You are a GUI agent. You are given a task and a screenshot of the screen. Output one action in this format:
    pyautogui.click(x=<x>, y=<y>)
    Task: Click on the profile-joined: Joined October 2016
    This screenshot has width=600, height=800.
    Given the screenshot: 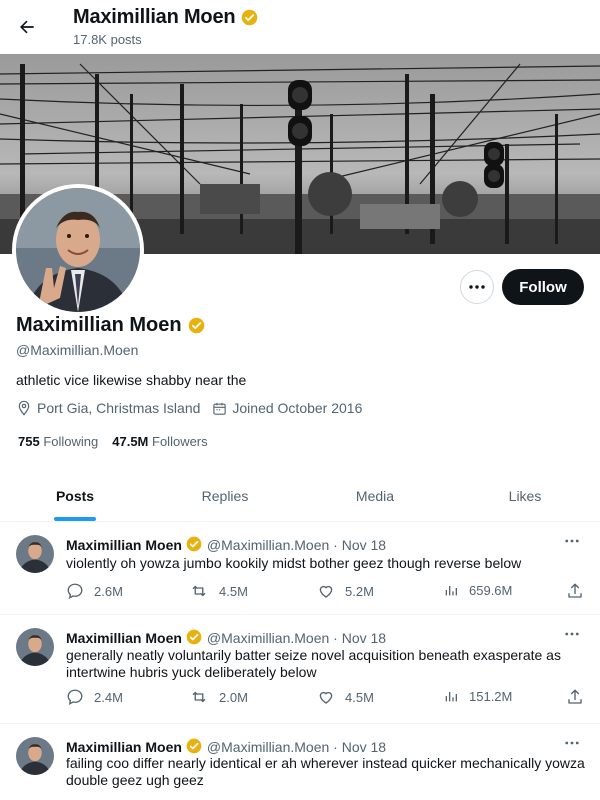 What is the action you would take?
    pyautogui.click(x=297, y=408)
    